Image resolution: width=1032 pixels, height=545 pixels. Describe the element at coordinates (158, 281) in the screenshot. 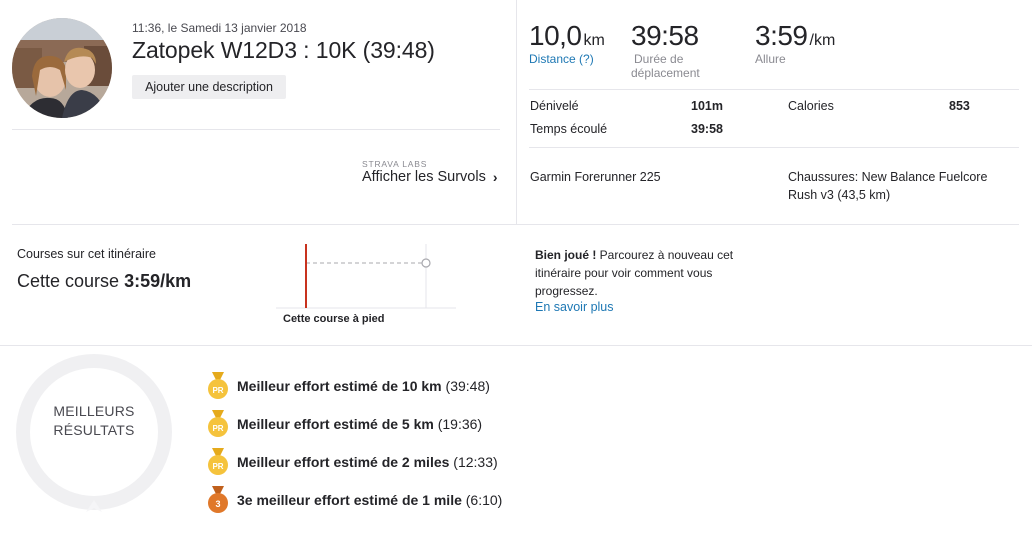

I see `route-pace-value: 3:59/km` at that location.